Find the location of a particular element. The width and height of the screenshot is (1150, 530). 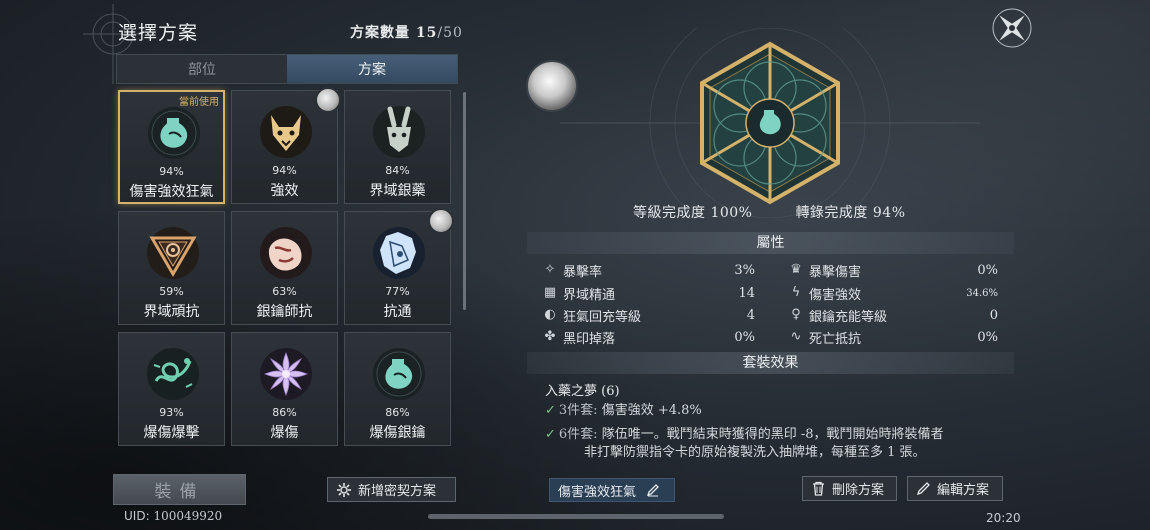

attribute-label: 暴擊率 is located at coordinates (583, 272).